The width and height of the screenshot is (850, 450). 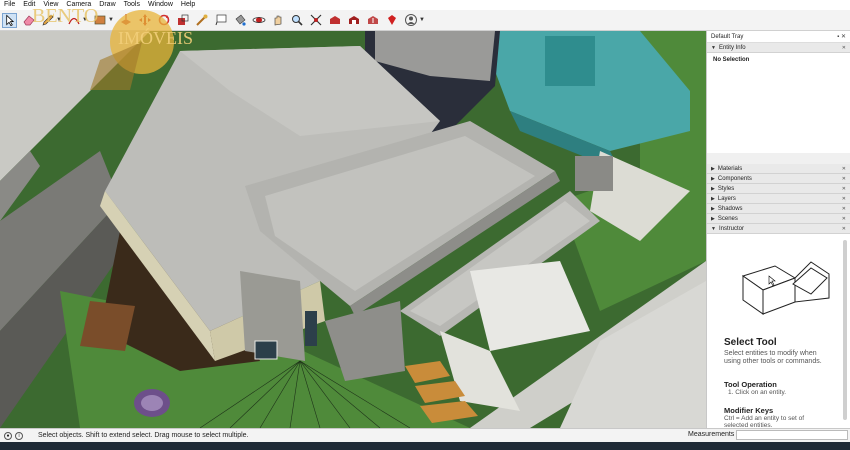 What do you see at coordinates (220, 20) in the screenshot?
I see `text-icon` at bounding box center [220, 20].